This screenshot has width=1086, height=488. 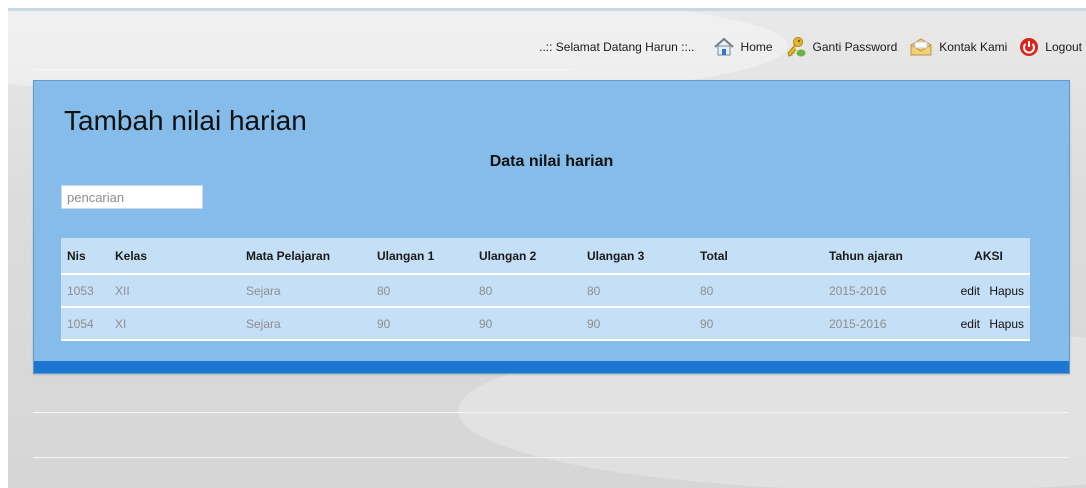 What do you see at coordinates (1063, 47) in the screenshot?
I see `nav-logout-label: Logout` at bounding box center [1063, 47].